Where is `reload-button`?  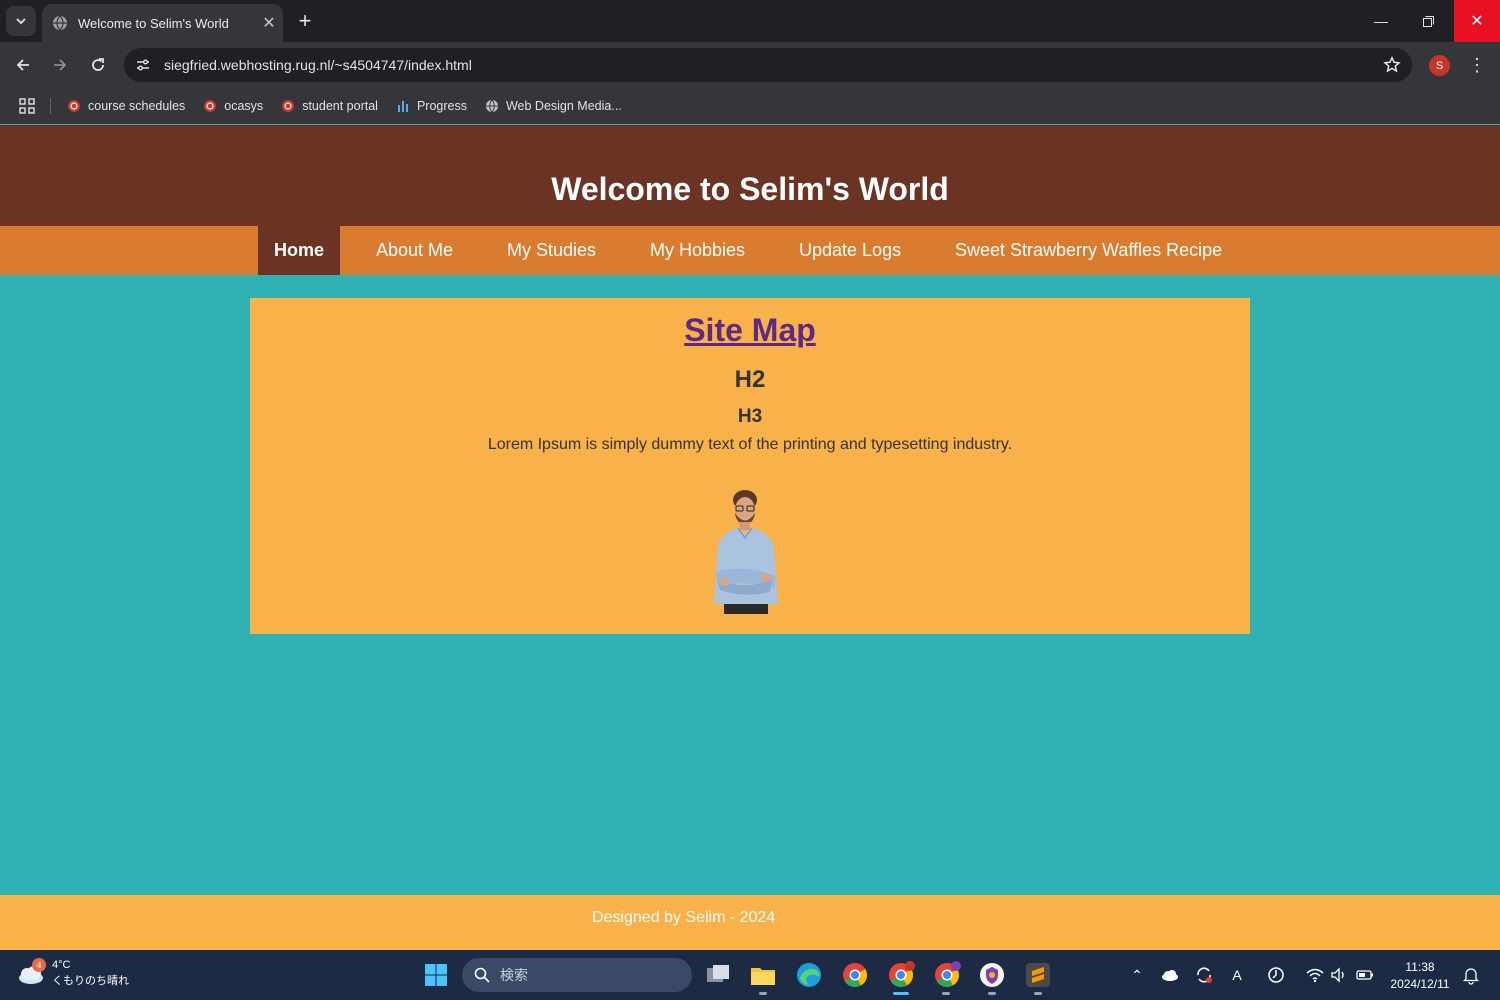
reload-button is located at coordinates (98, 65).